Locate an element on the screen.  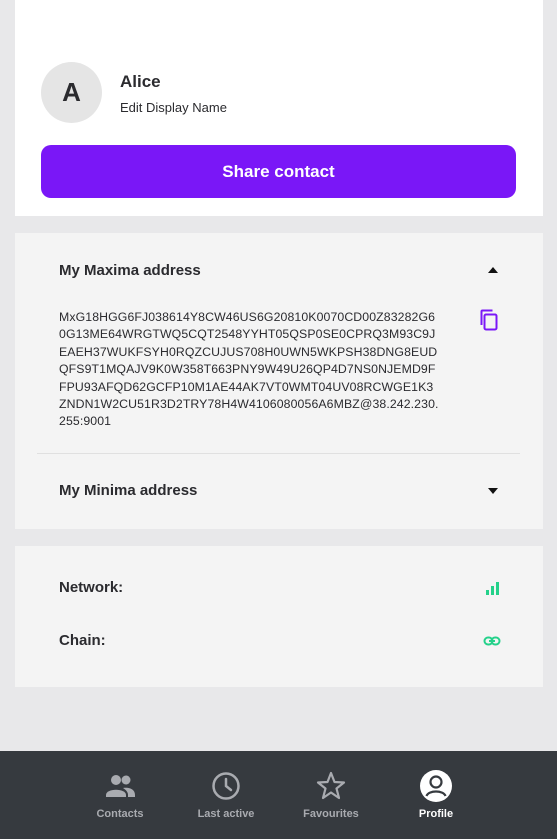
nav-label-last-active: Last active is located at coordinates (226, 814).